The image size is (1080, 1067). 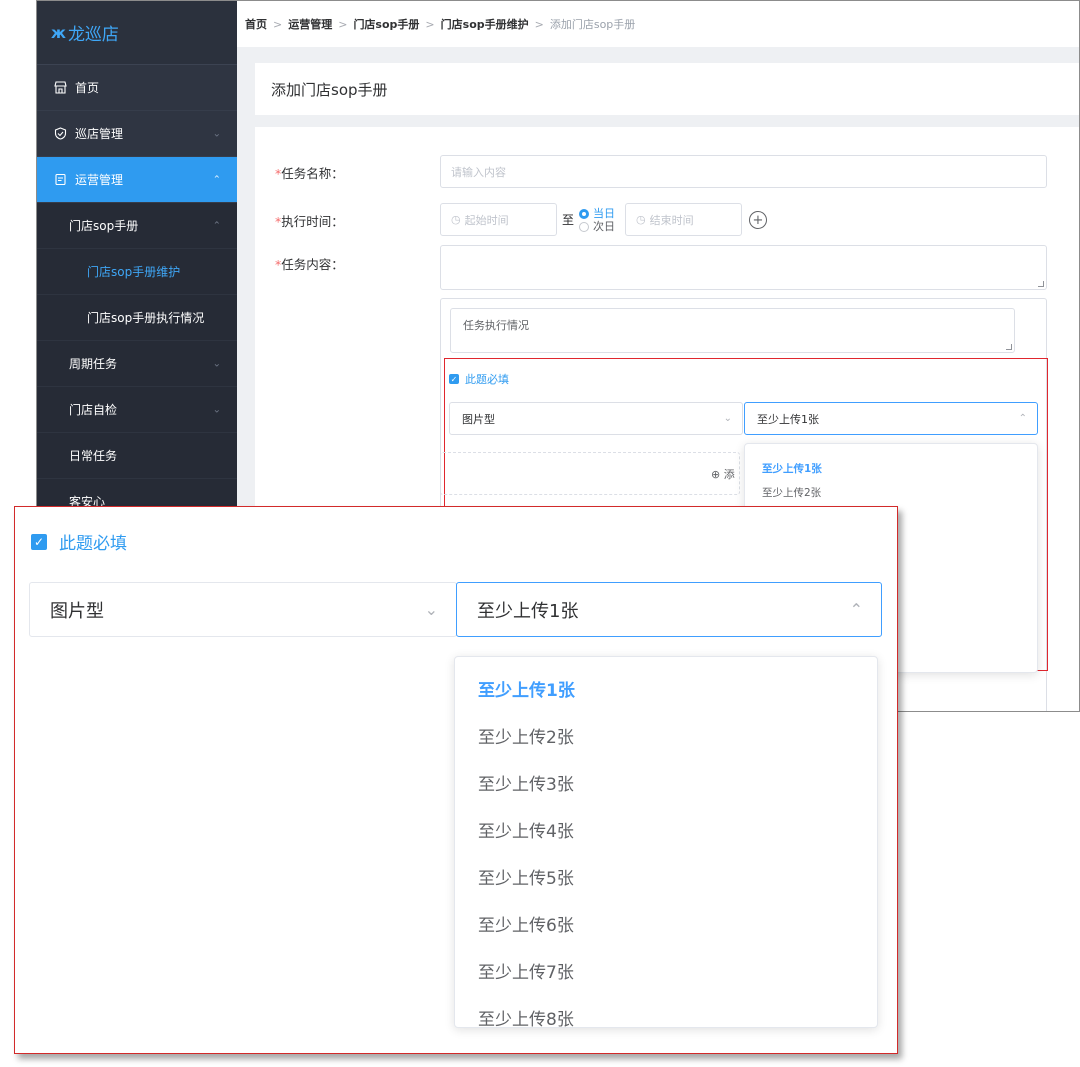 I want to click on breadcrumb-home: 首页, so click(x=256, y=24).